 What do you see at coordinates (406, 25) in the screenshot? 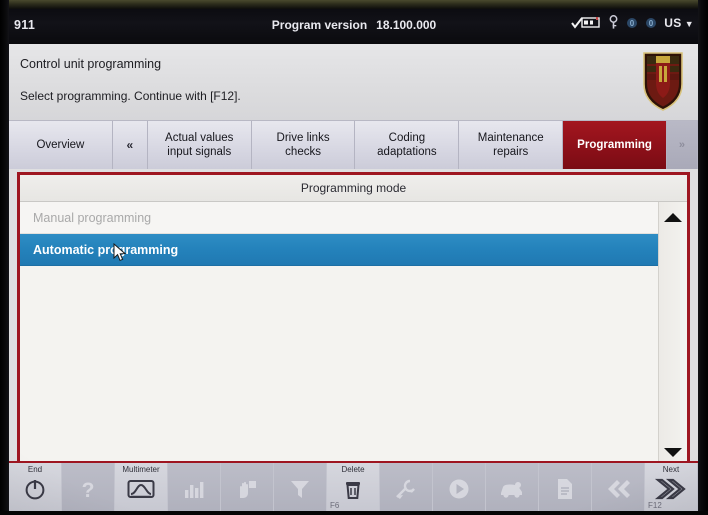
I see `program-version-value: 18.100.000` at bounding box center [406, 25].